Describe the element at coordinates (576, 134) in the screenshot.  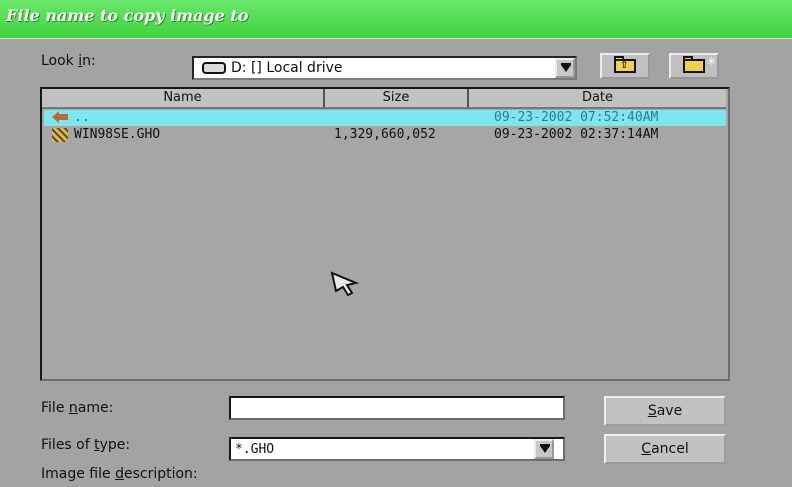
I see `file-date: 09-23-2002 02:37:14AM` at that location.